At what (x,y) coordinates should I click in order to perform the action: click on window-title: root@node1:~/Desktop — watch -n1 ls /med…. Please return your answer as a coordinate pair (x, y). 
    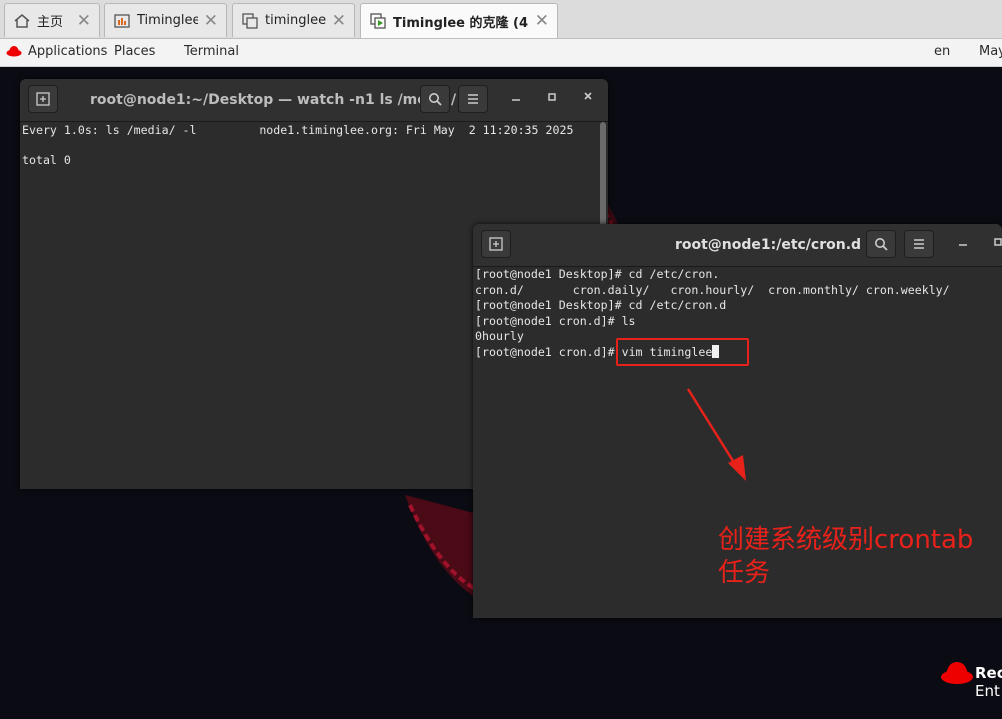
    Looking at the image, I should click on (281, 100).